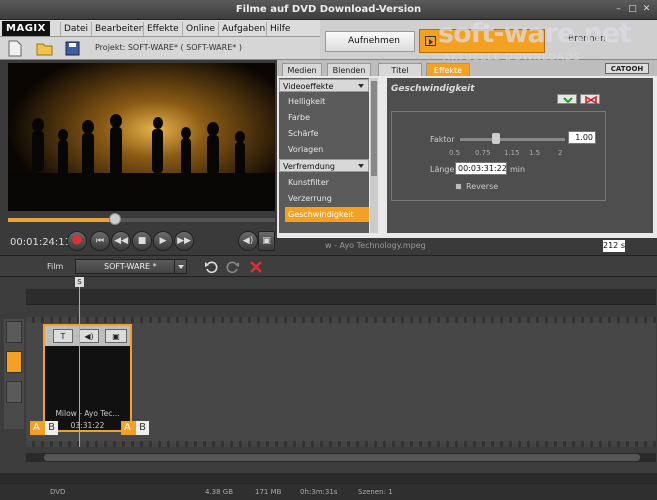 The width and height of the screenshot is (657, 500). What do you see at coordinates (135, 428) in the screenshot?
I see `transition-out-button: AB` at bounding box center [135, 428].